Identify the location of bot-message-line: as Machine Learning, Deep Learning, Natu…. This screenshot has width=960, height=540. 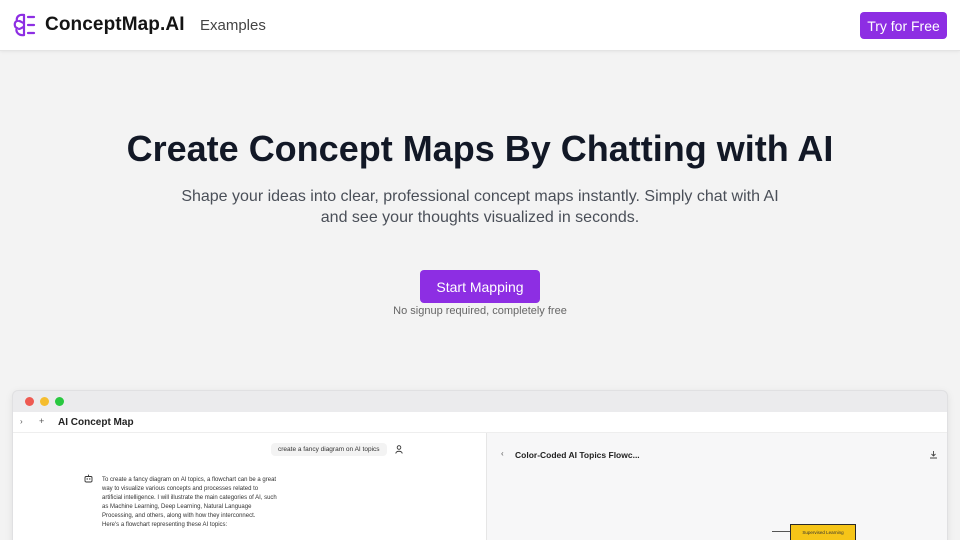
(177, 507).